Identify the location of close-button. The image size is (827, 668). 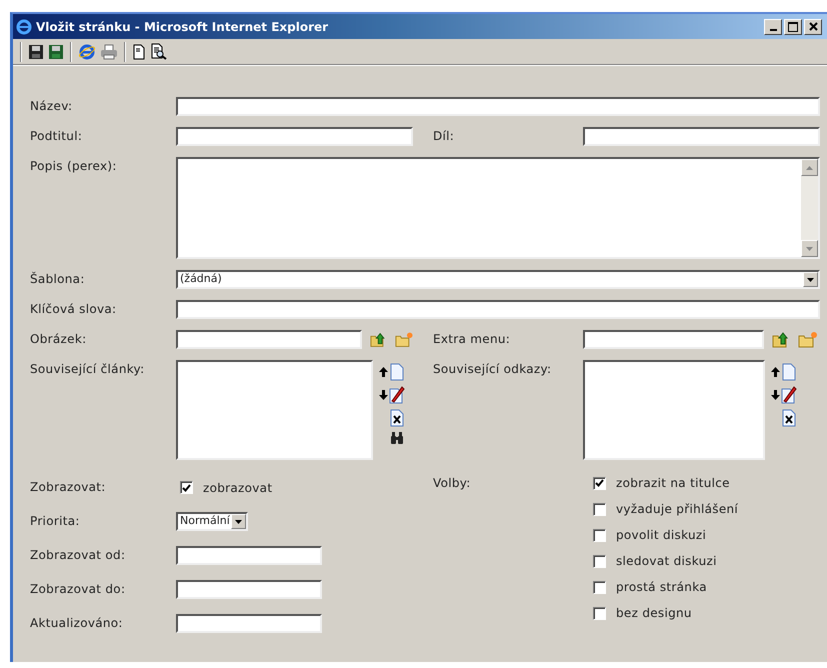
(813, 26).